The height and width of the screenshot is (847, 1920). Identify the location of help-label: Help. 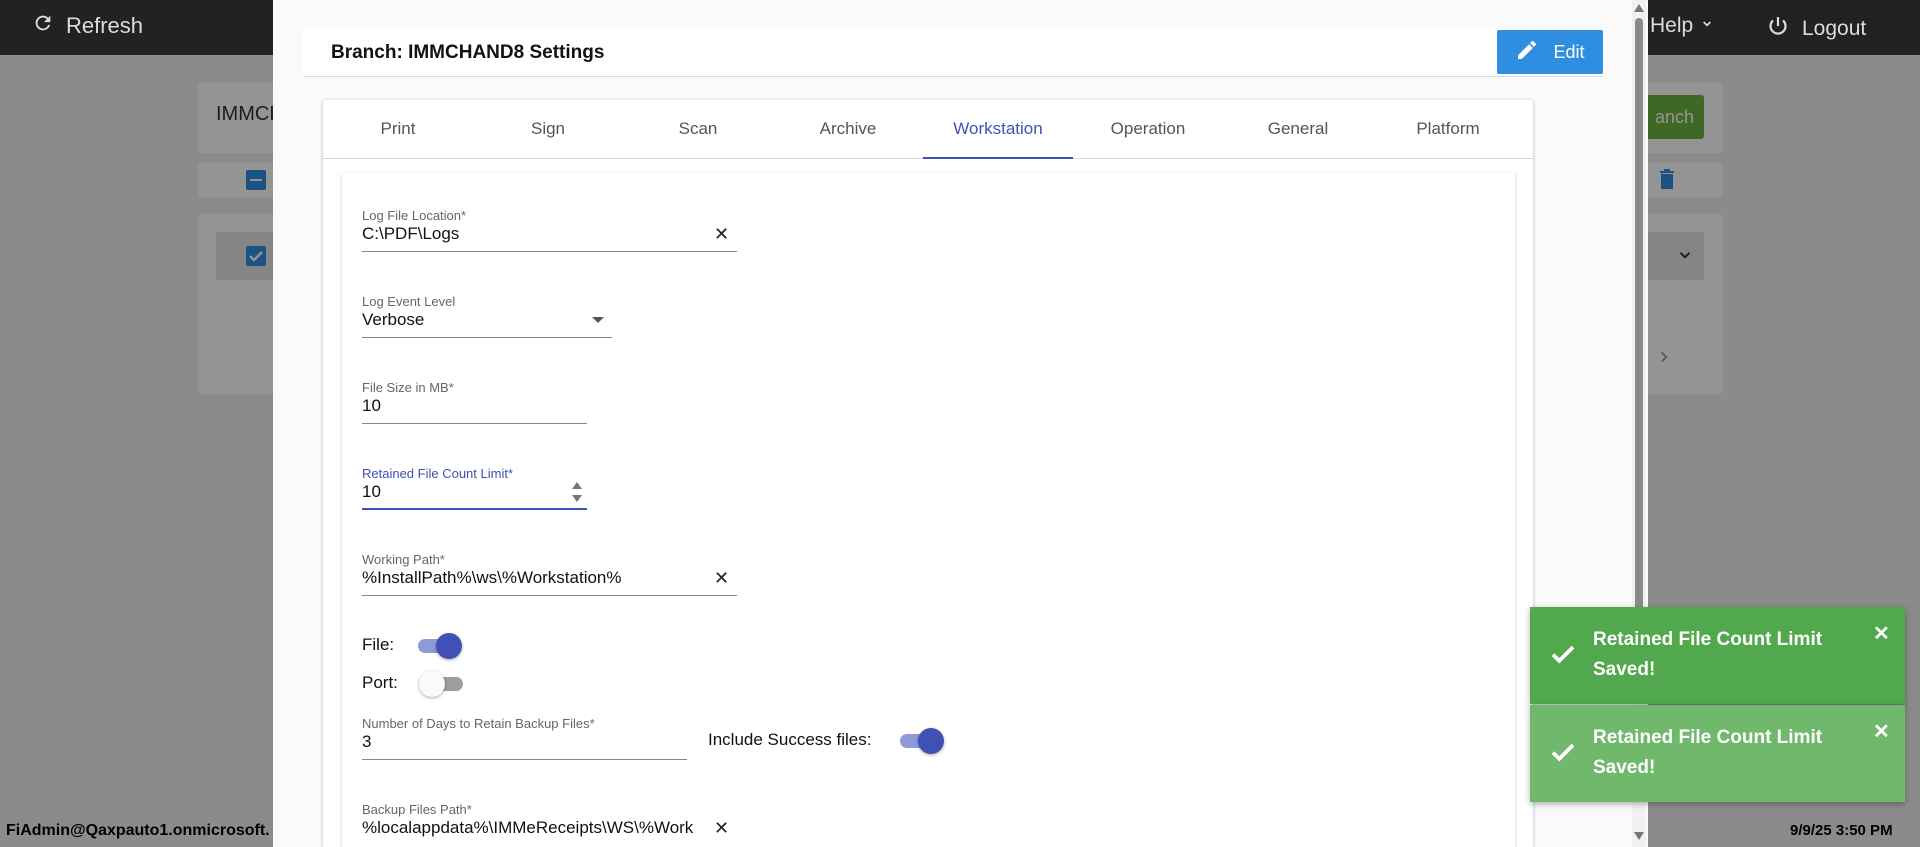
(1672, 25).